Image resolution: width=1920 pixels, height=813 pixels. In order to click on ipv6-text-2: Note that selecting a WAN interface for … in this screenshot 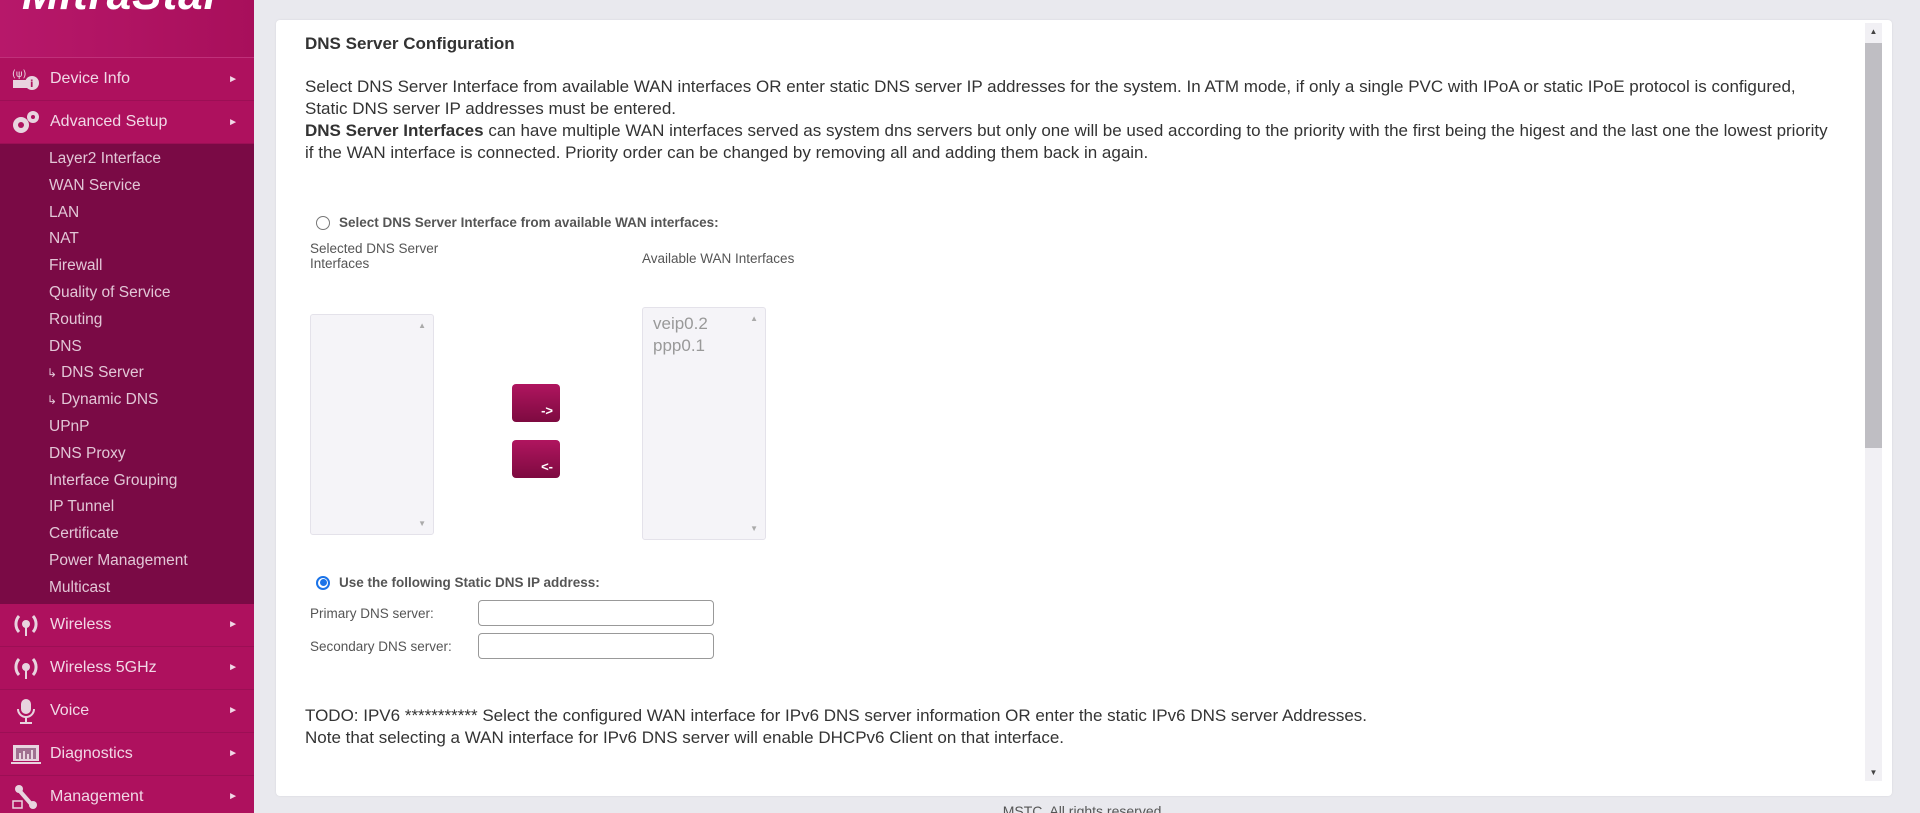, I will do `click(685, 737)`.